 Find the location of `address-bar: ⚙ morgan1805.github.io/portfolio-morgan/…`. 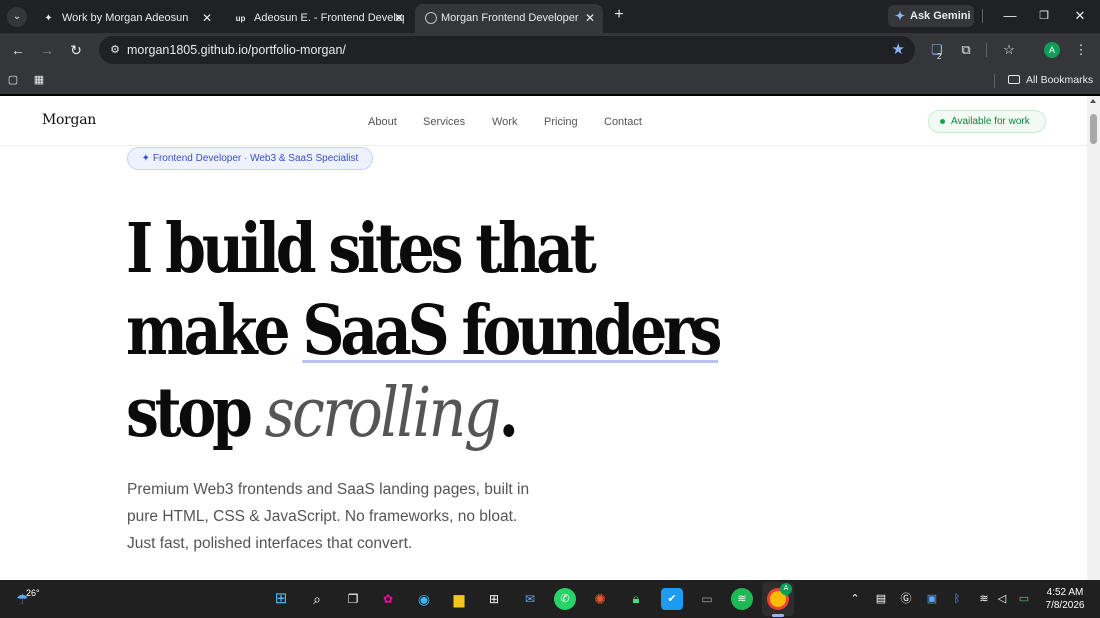

address-bar: ⚙ morgan1805.github.io/portfolio-morgan/… is located at coordinates (507, 50).